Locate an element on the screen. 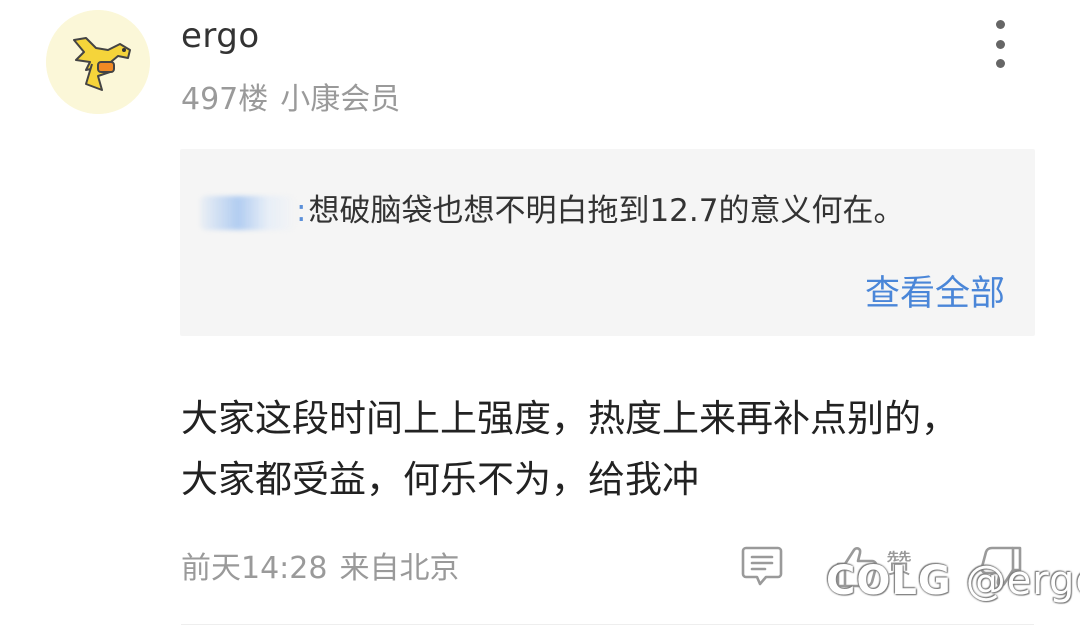 This screenshot has width=1080, height=627. watermark-brand: COLG is located at coordinates (889, 581).